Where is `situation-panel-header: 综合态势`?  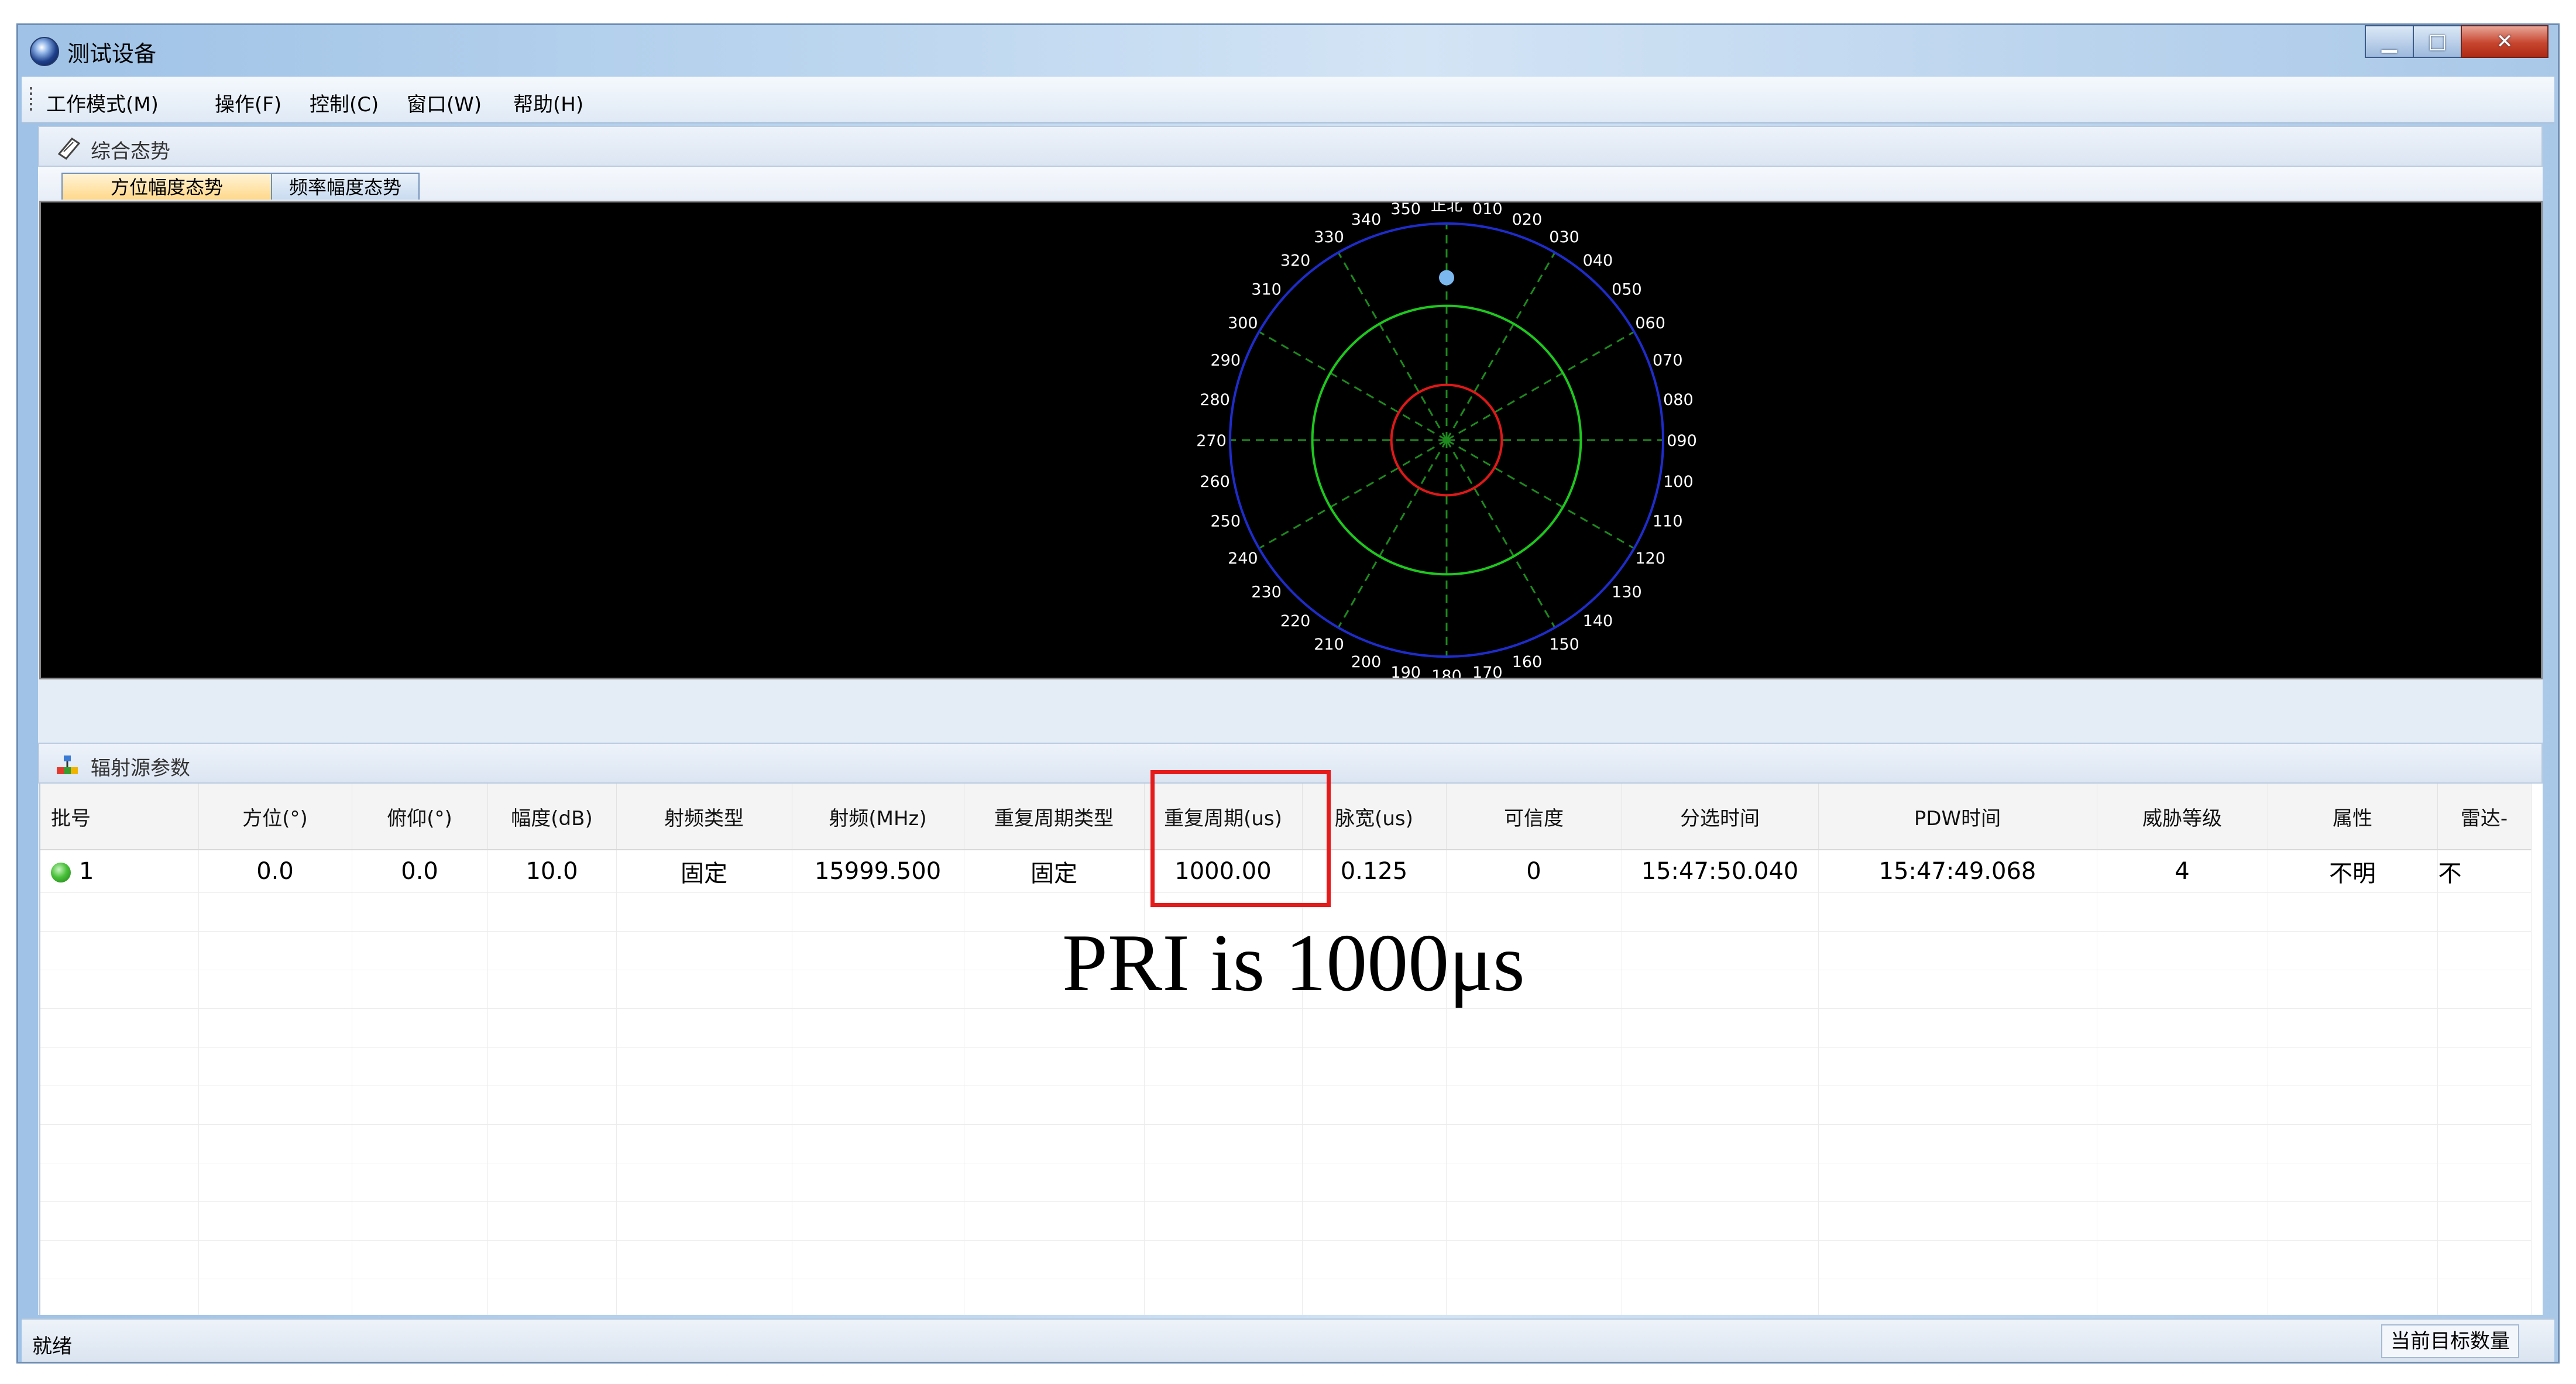
situation-panel-header: 综合态势 is located at coordinates (1291, 146).